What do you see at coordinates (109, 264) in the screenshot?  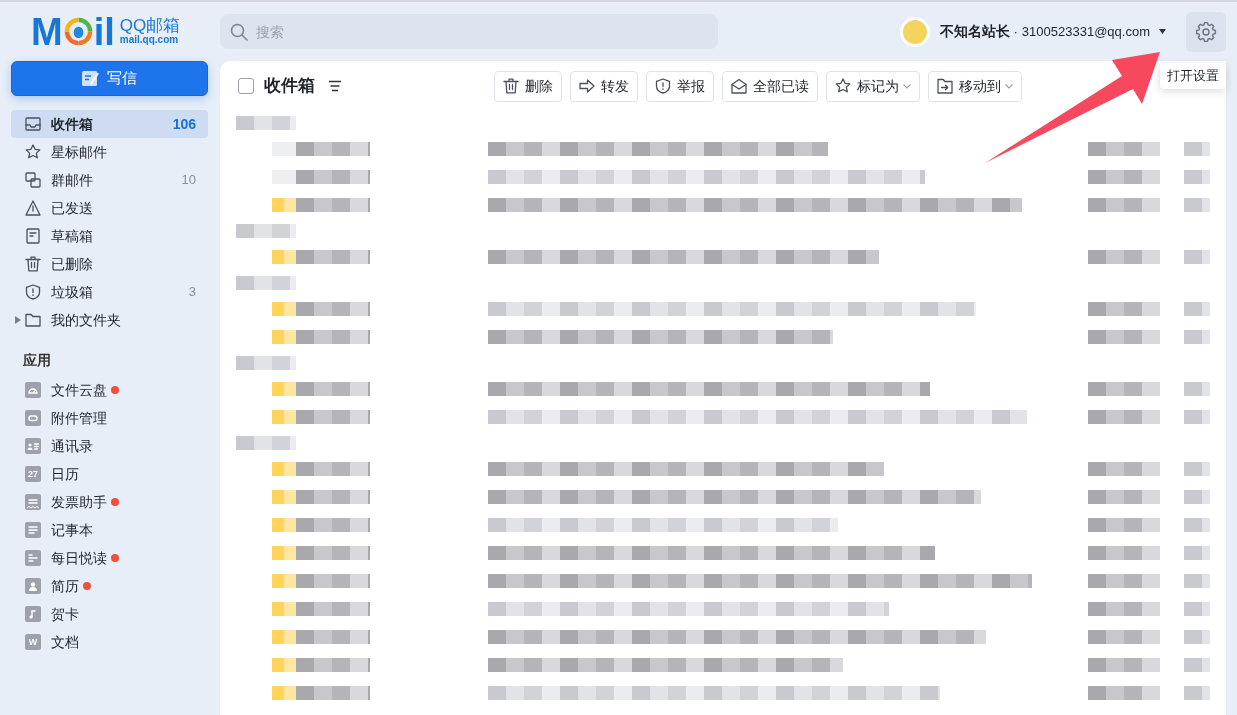 I see `folder-item: 已删除` at bounding box center [109, 264].